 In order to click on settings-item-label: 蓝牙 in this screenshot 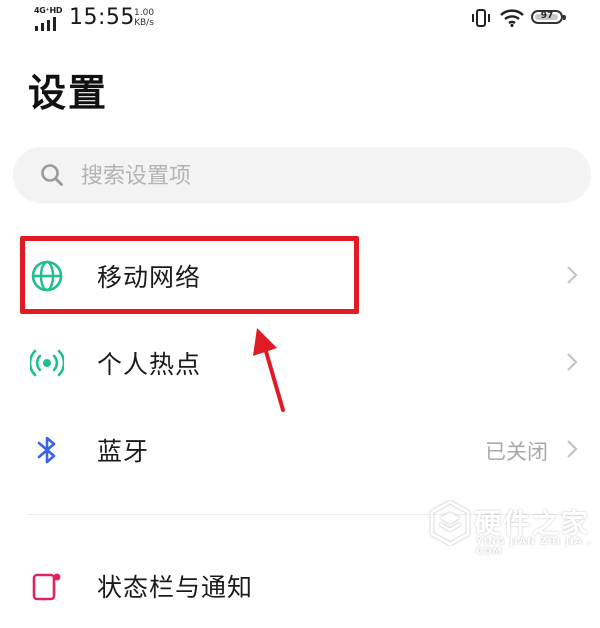, I will do `click(123, 451)`.